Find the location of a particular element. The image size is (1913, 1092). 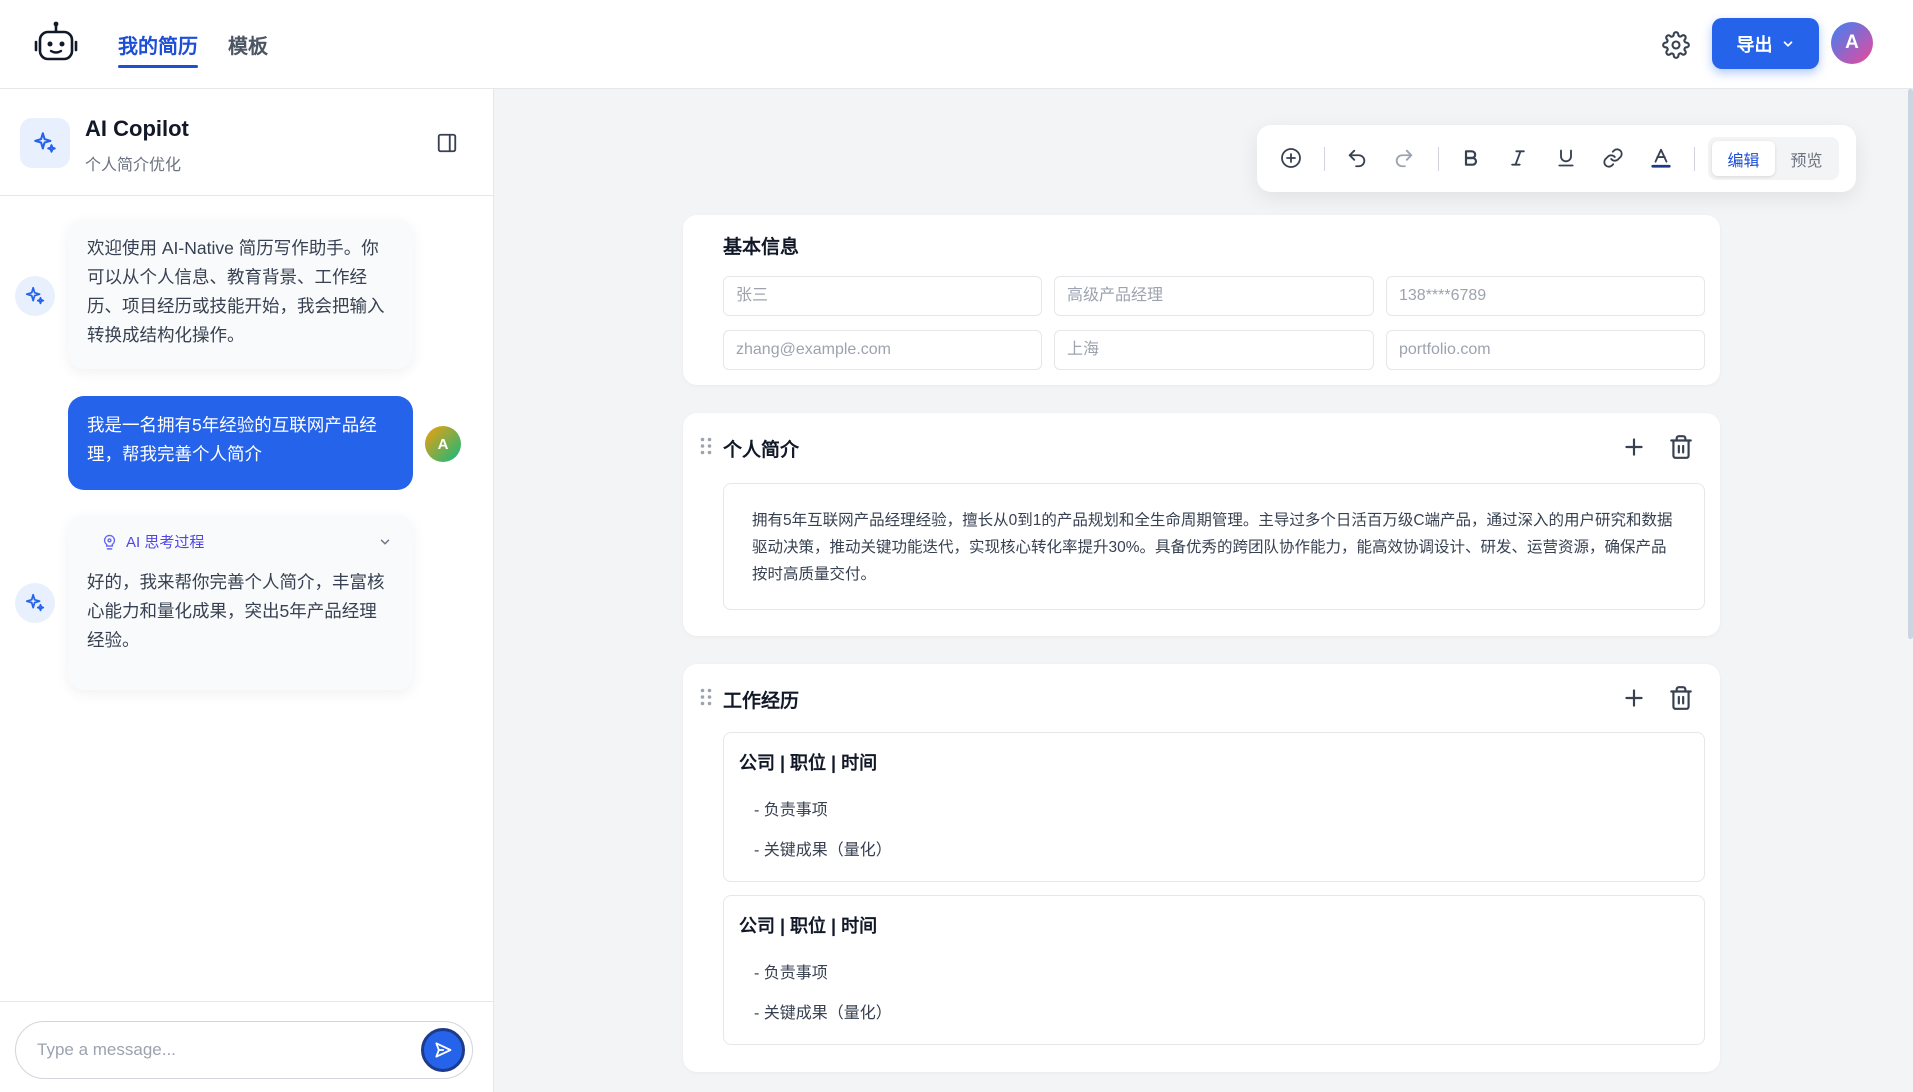

add-block-button is located at coordinates (1291, 158).